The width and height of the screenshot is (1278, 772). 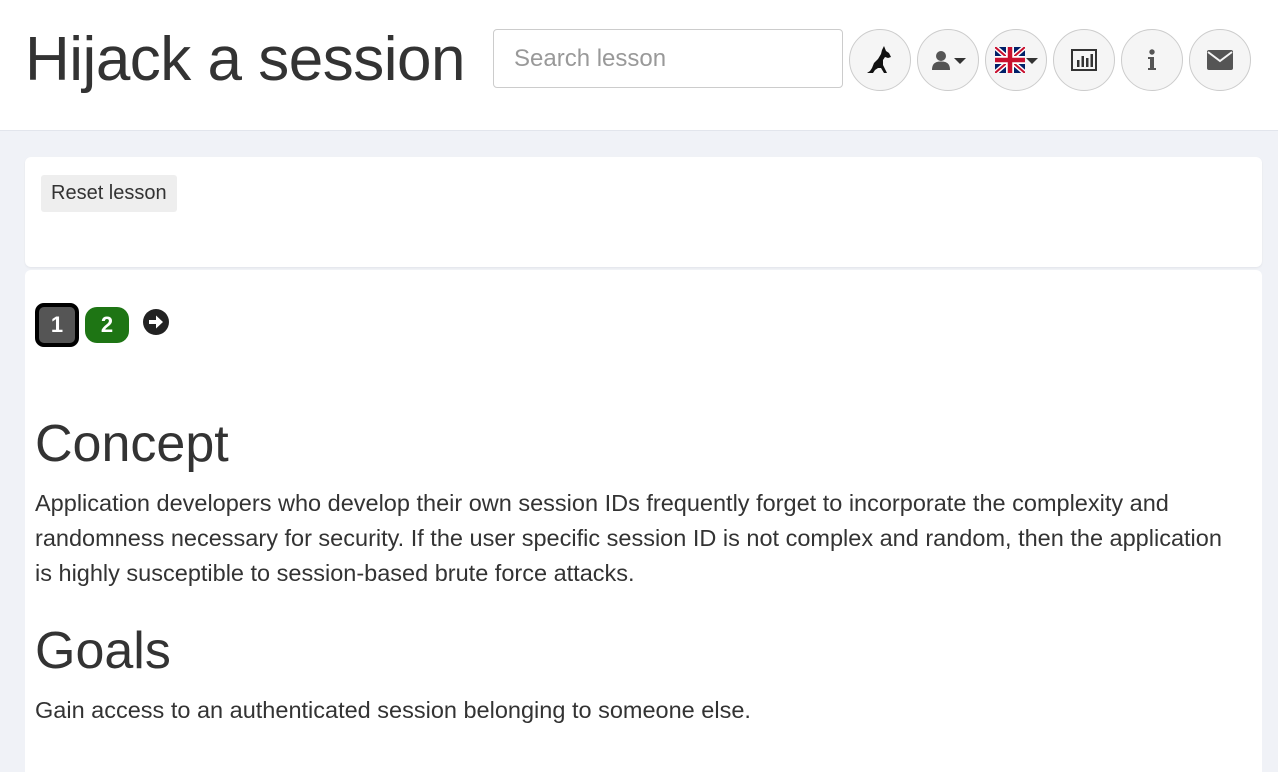 I want to click on about-button, so click(x=1152, y=60).